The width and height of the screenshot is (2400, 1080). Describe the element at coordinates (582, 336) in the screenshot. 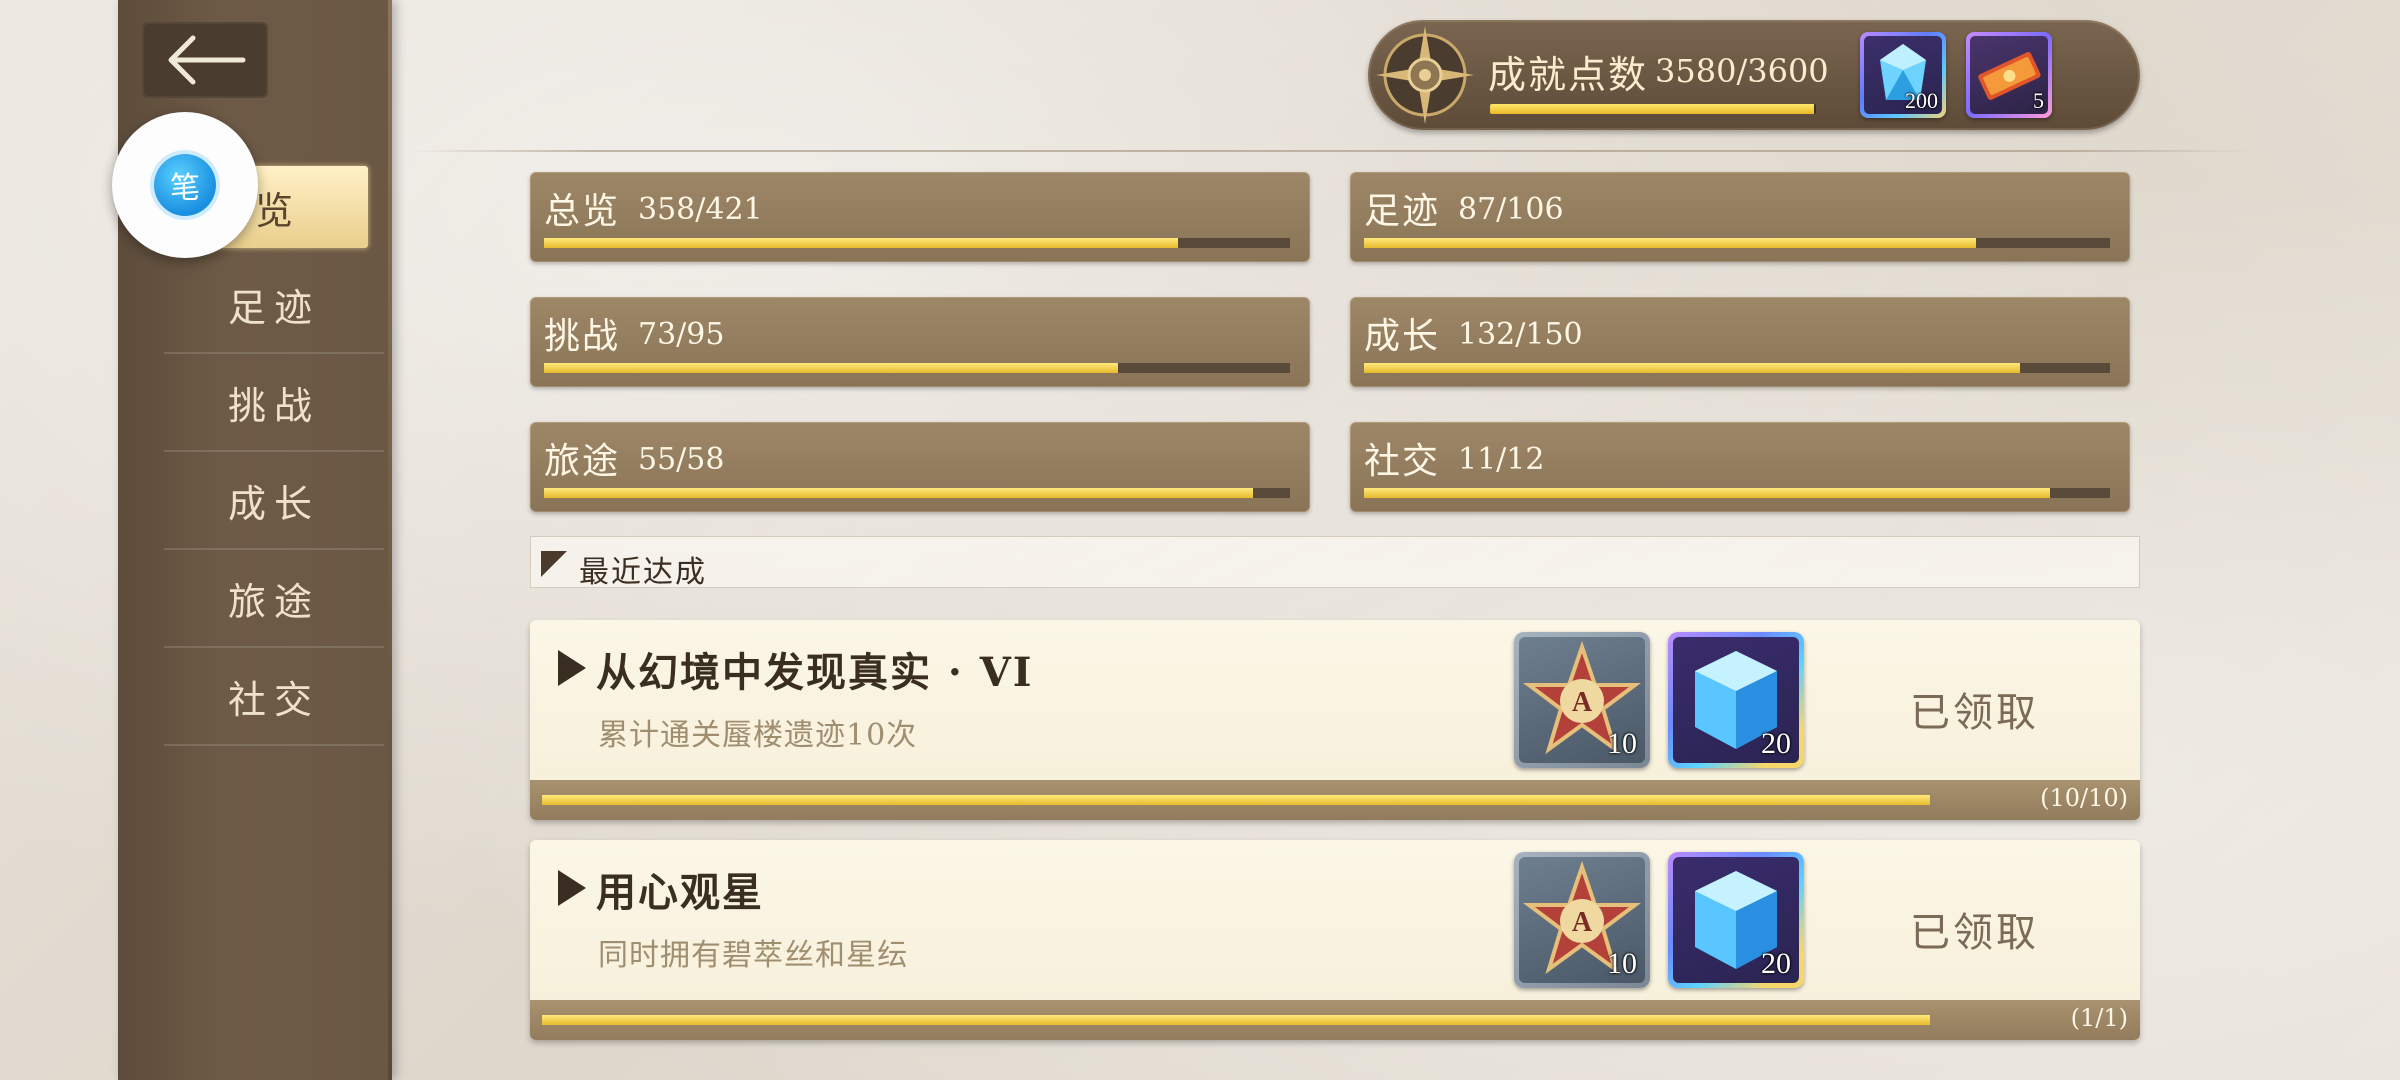

I see `category-name: 挑战` at that location.